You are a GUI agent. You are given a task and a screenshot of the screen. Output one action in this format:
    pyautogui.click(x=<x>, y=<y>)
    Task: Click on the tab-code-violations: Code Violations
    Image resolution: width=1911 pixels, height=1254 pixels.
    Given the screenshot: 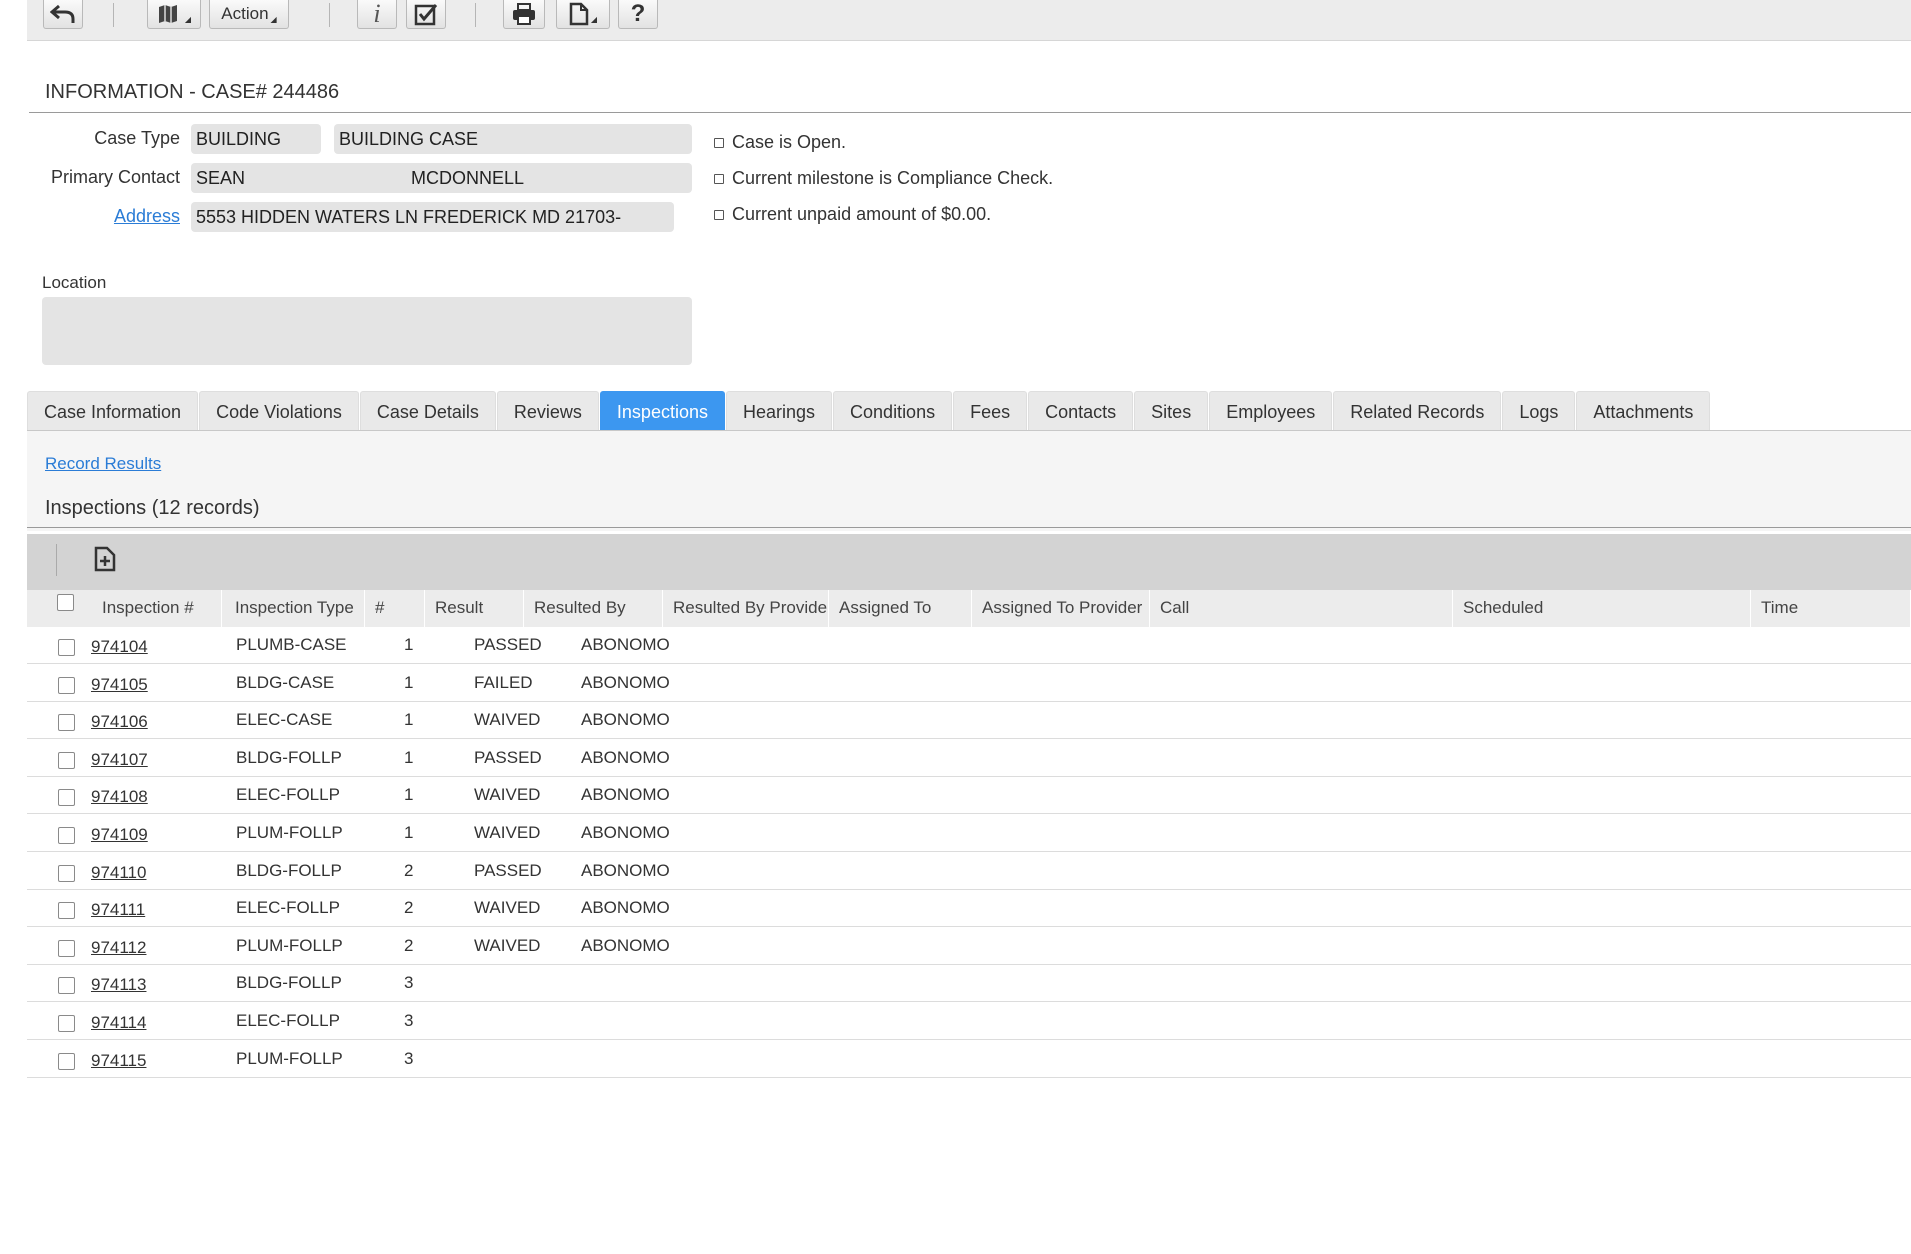 What is the action you would take?
    pyautogui.click(x=279, y=410)
    